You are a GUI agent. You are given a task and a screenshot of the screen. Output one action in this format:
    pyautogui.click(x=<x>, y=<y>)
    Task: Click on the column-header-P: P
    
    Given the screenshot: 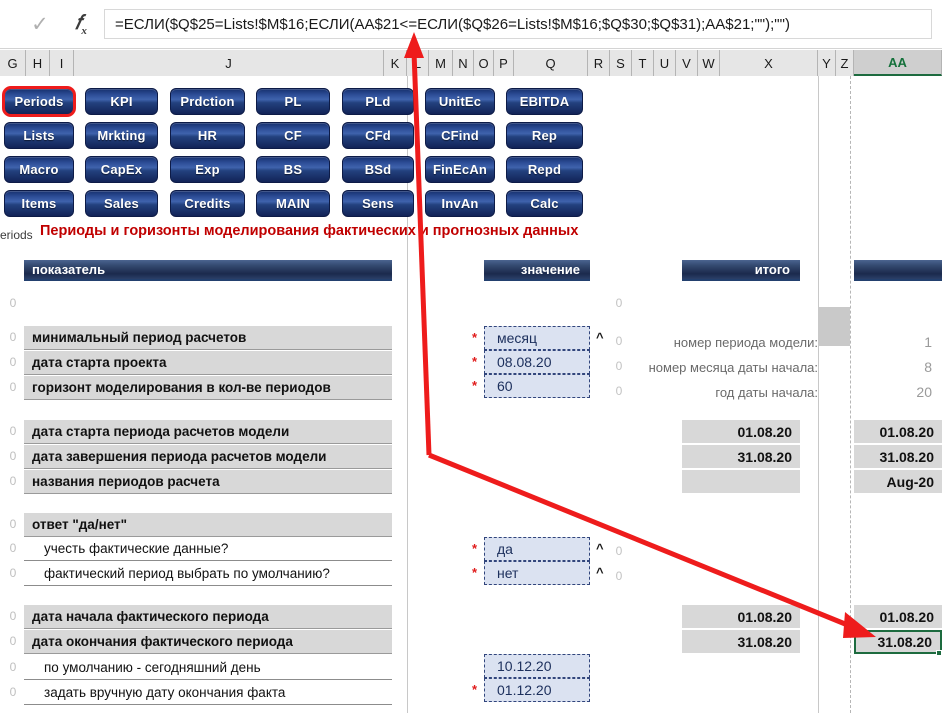 What is the action you would take?
    pyautogui.click(x=504, y=63)
    